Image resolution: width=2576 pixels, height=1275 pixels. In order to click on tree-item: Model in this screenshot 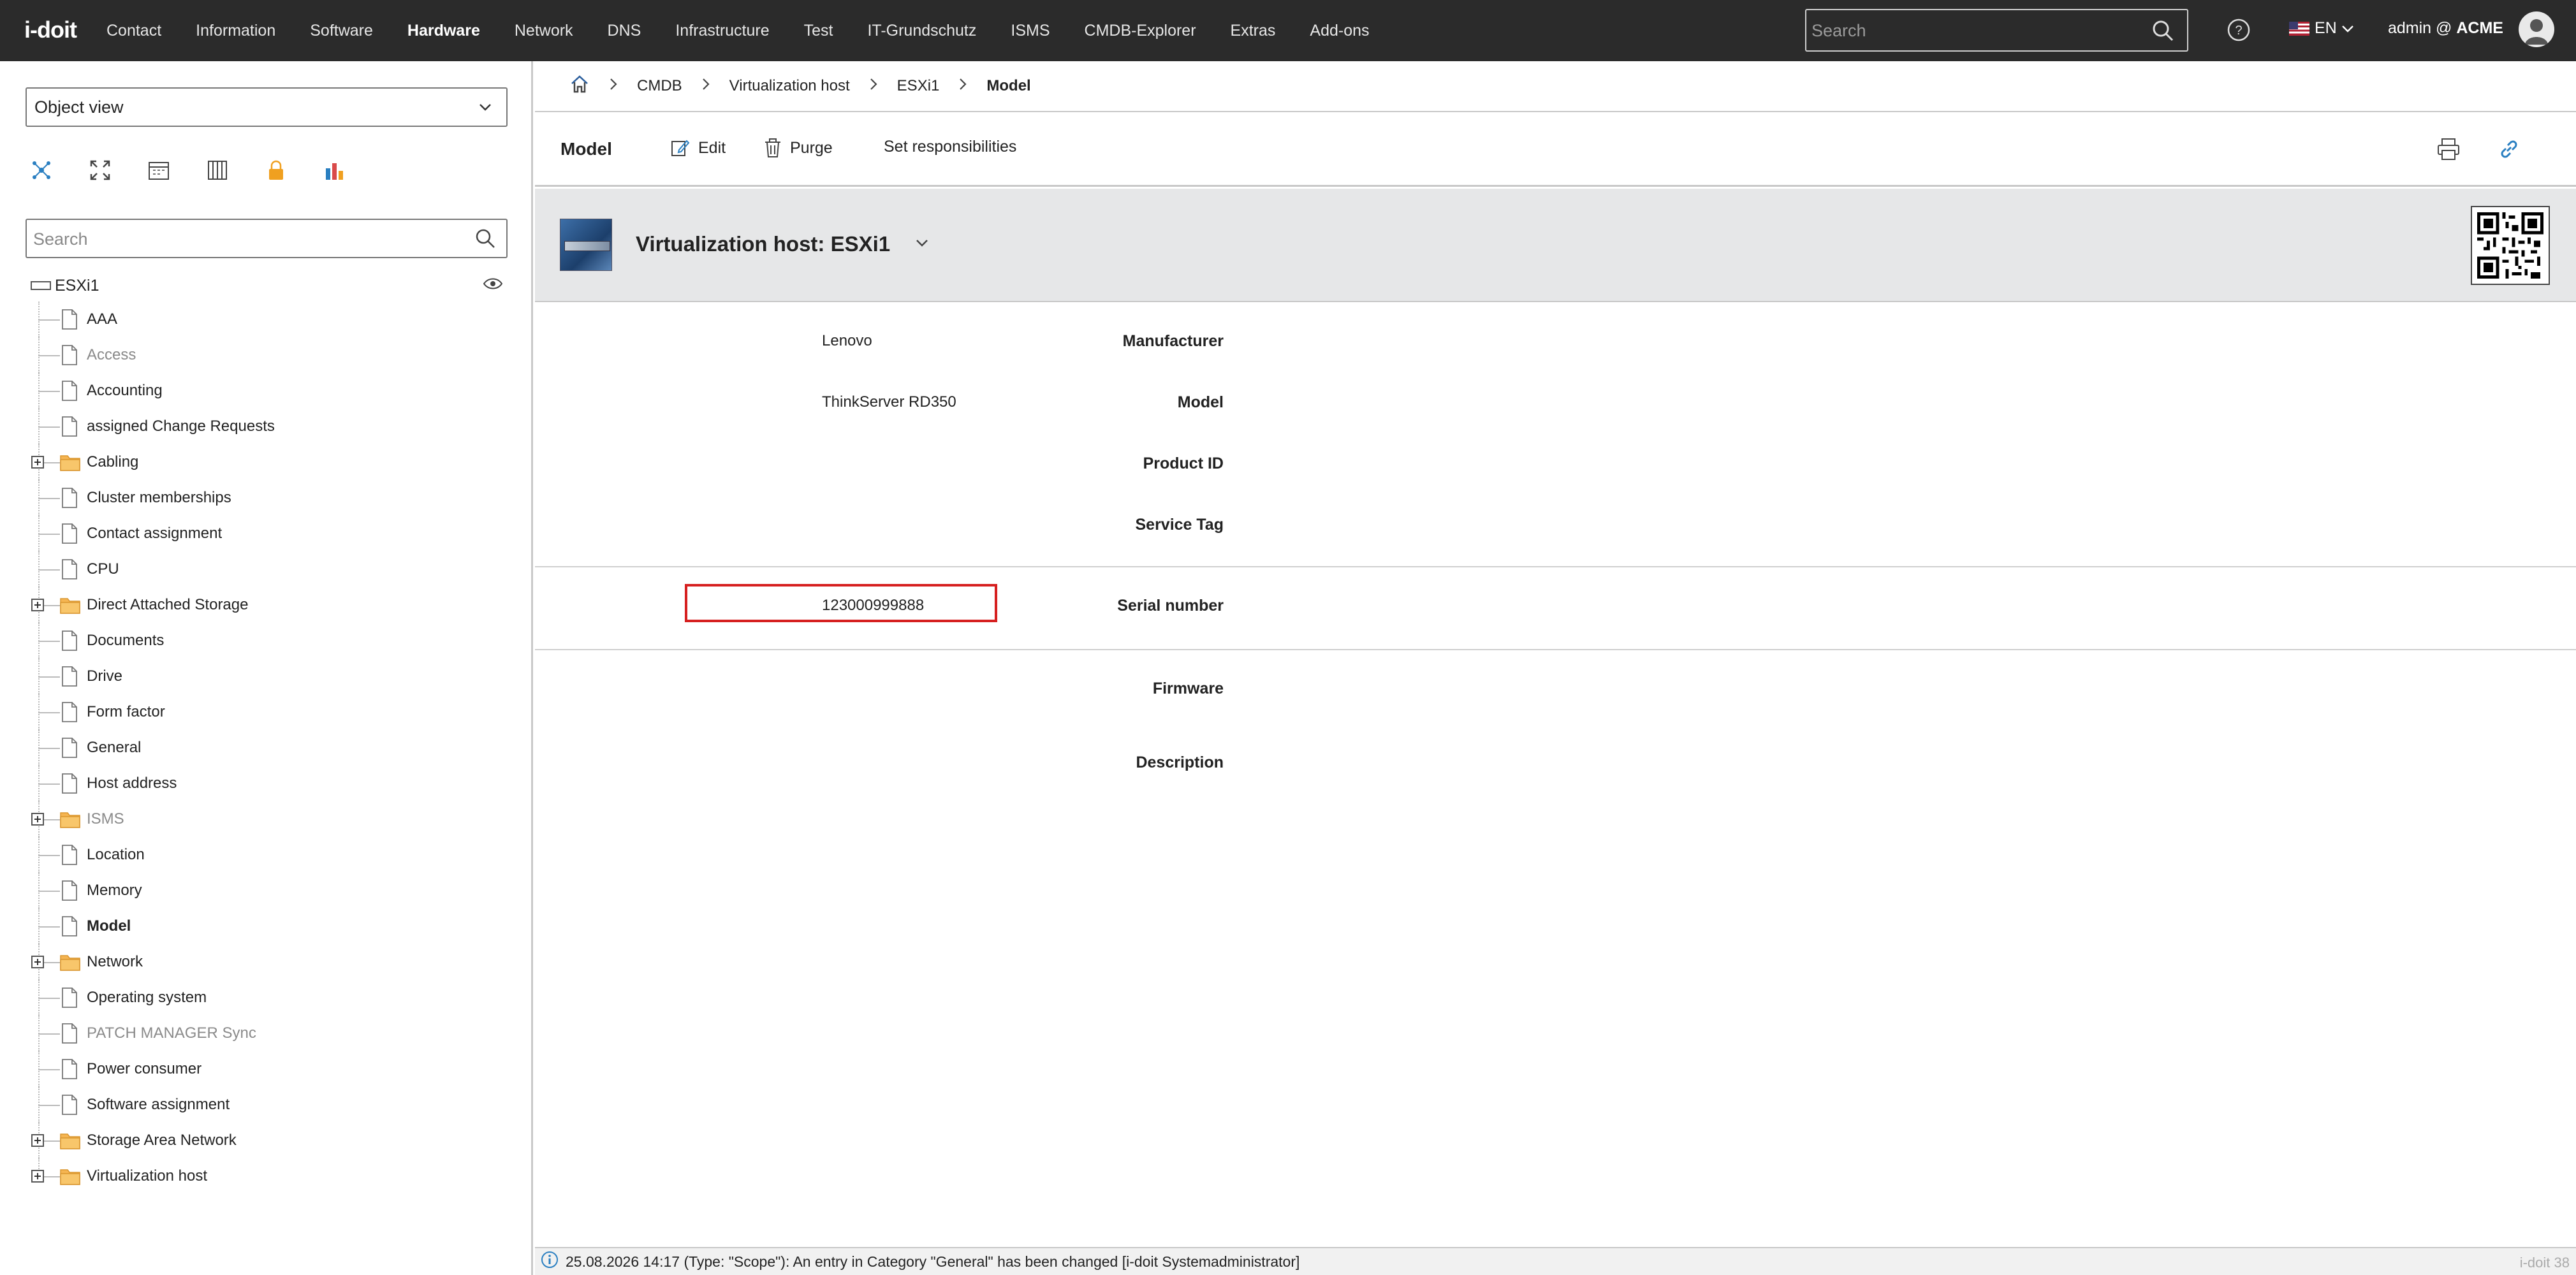, I will do `click(266, 926)`.